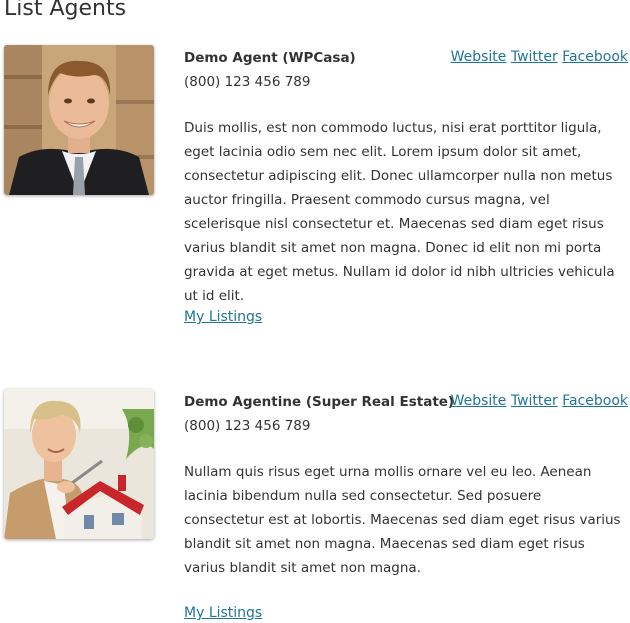 This screenshot has height=623, width=630. I want to click on agent-name: Demo Agent (WPCasa), so click(270, 58).